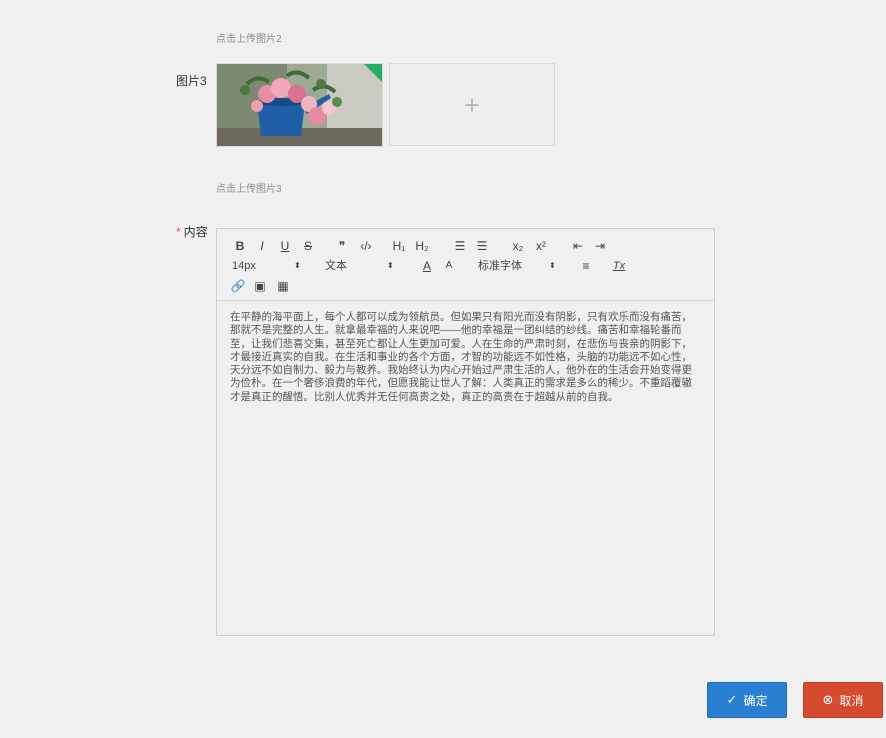 Image resolution: width=886 pixels, height=738 pixels. I want to click on image-icon: ▣, so click(260, 286).